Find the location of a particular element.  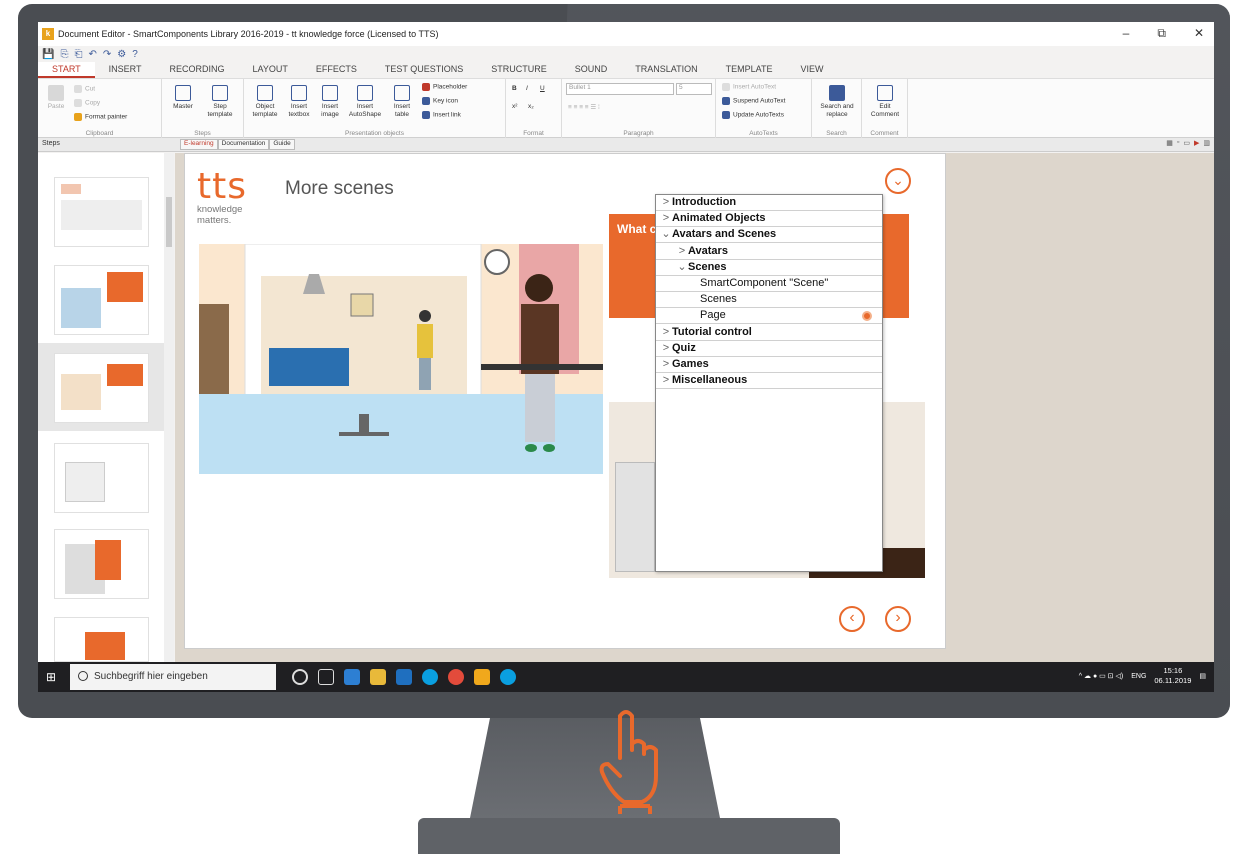

edit-comment-button: Edit Comment is located at coordinates (885, 102).